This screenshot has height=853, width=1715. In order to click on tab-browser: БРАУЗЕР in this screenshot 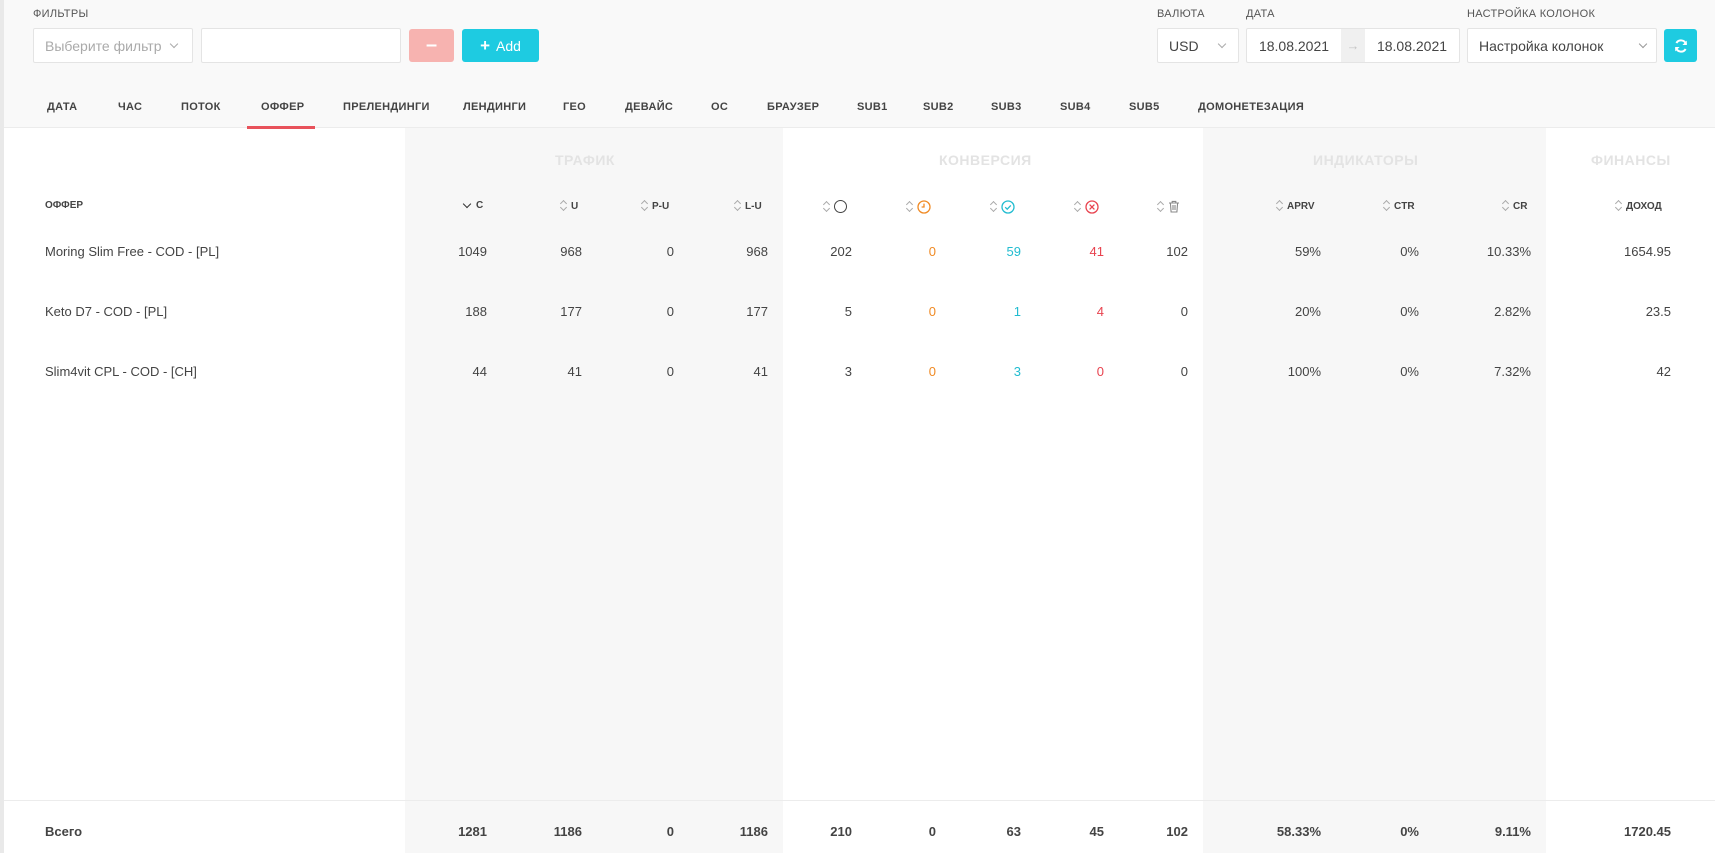, I will do `click(793, 107)`.